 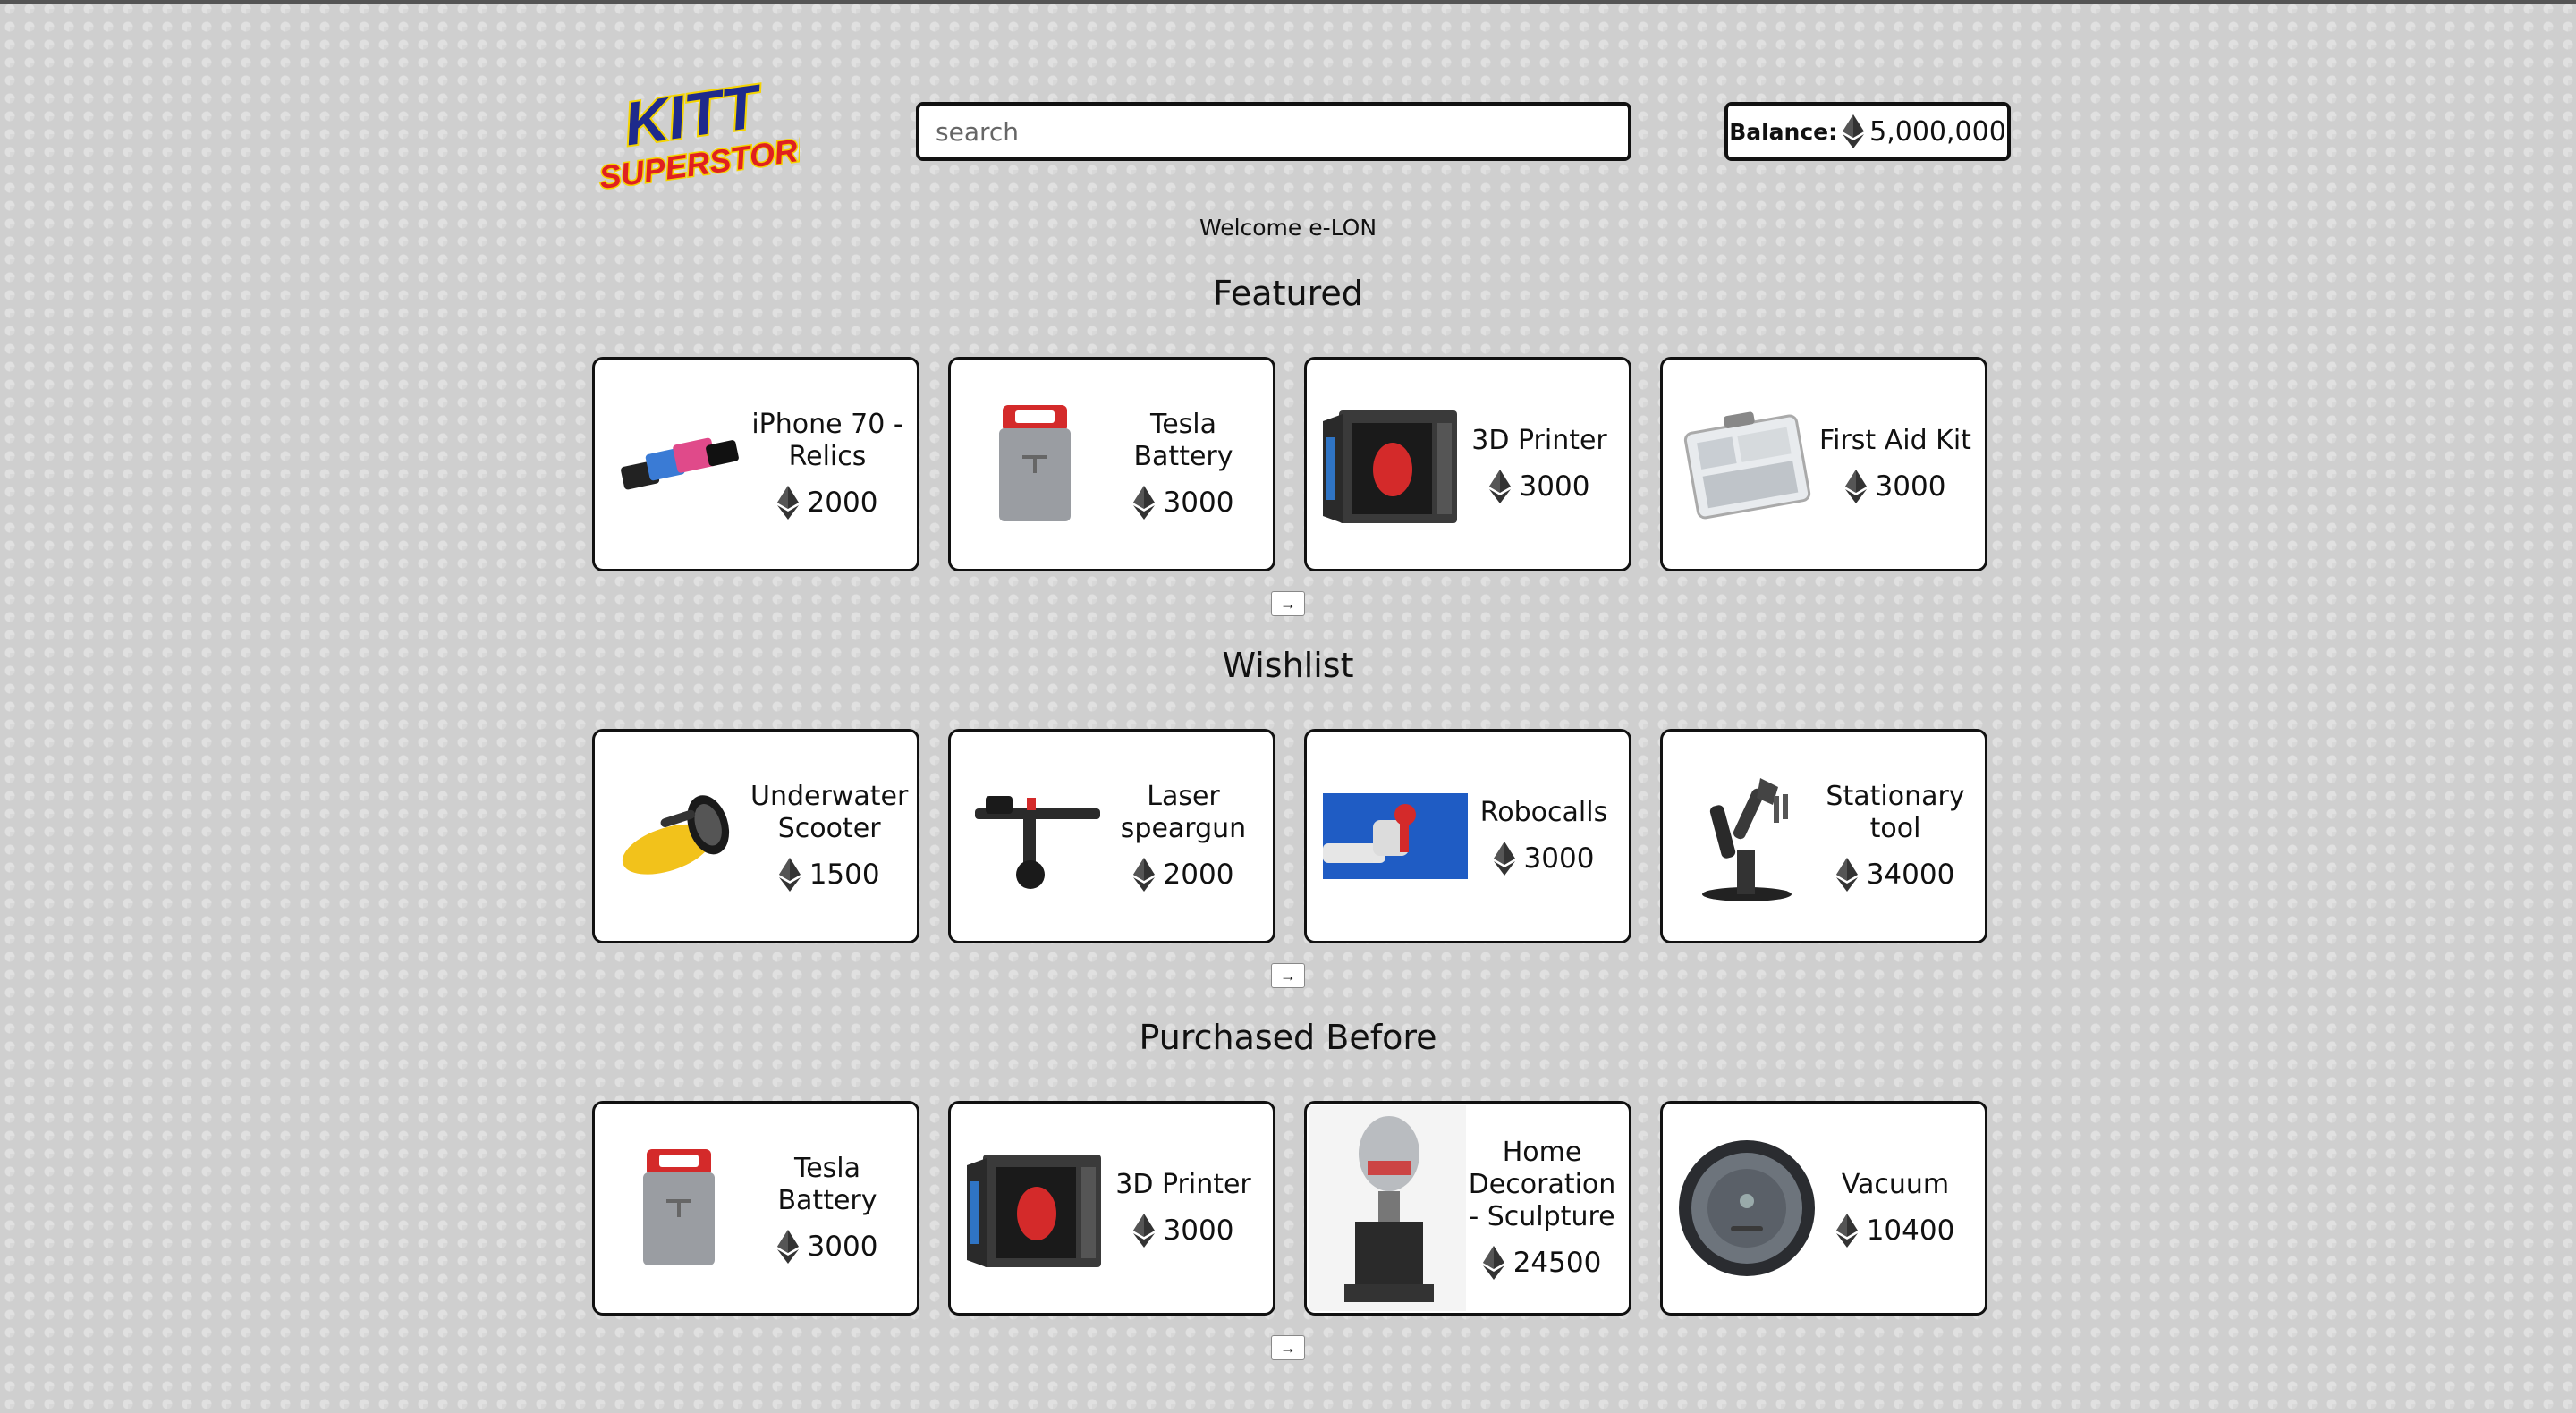 What do you see at coordinates (1823, 836) in the screenshot?
I see `product-card: Stationary tool 34000` at bounding box center [1823, 836].